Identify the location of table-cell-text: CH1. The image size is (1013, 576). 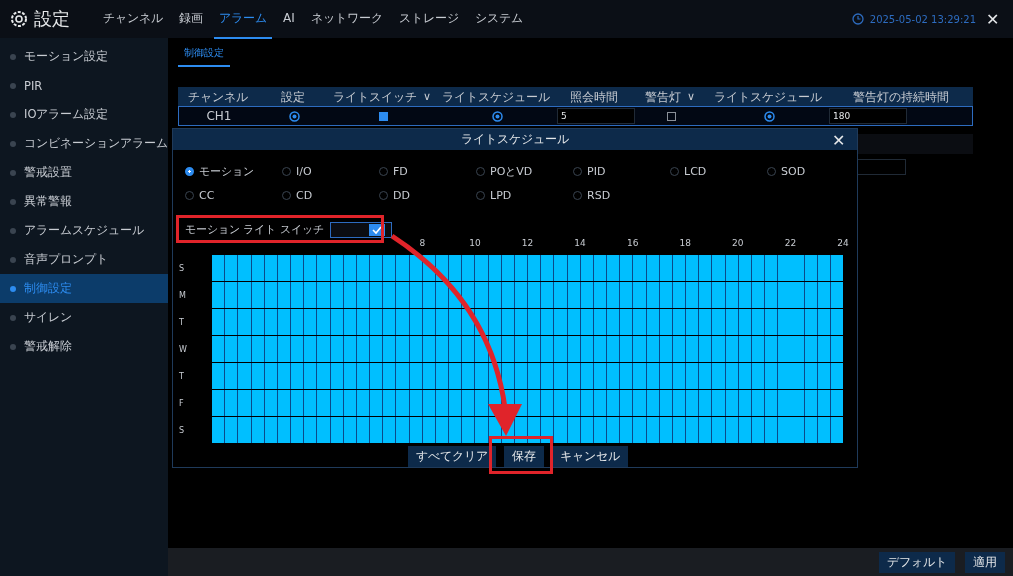
(219, 116).